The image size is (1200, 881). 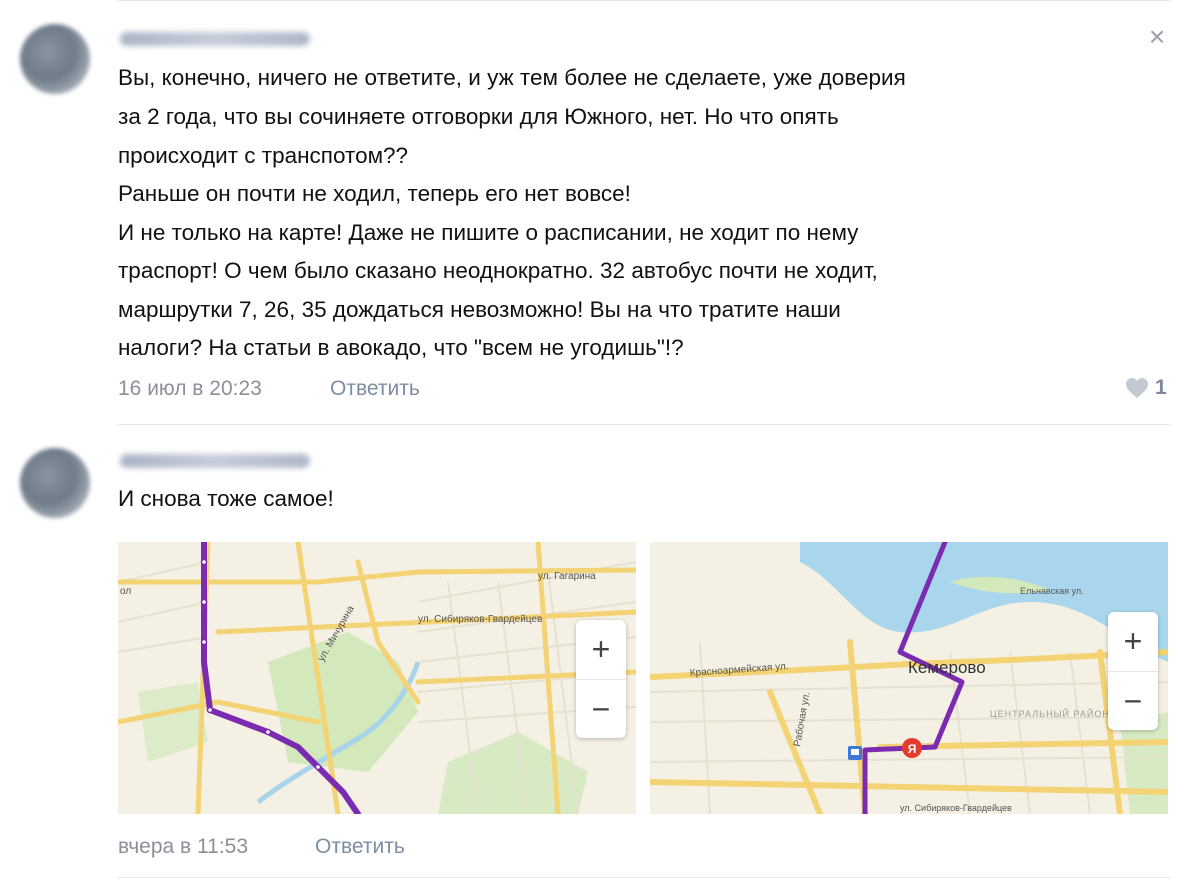 I want to click on comment-timestamp: 16 июл в 20:23, so click(x=190, y=389).